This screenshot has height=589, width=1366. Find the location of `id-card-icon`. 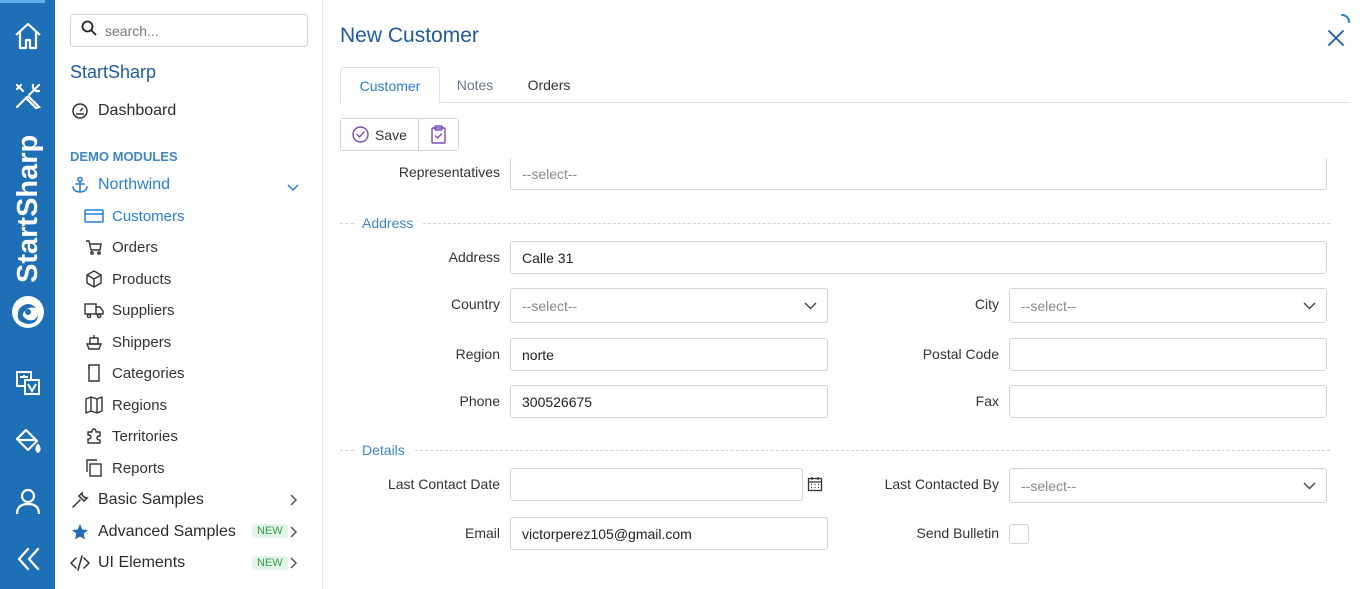

id-card-icon is located at coordinates (94, 216).